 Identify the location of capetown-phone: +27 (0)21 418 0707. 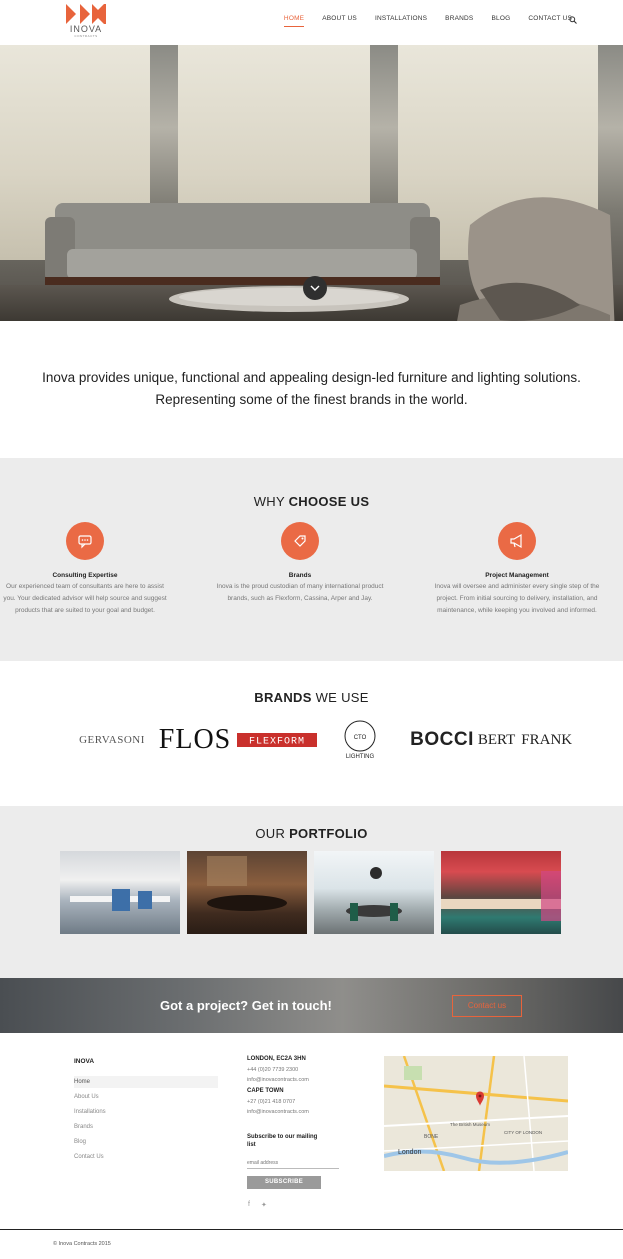
(271, 1102).